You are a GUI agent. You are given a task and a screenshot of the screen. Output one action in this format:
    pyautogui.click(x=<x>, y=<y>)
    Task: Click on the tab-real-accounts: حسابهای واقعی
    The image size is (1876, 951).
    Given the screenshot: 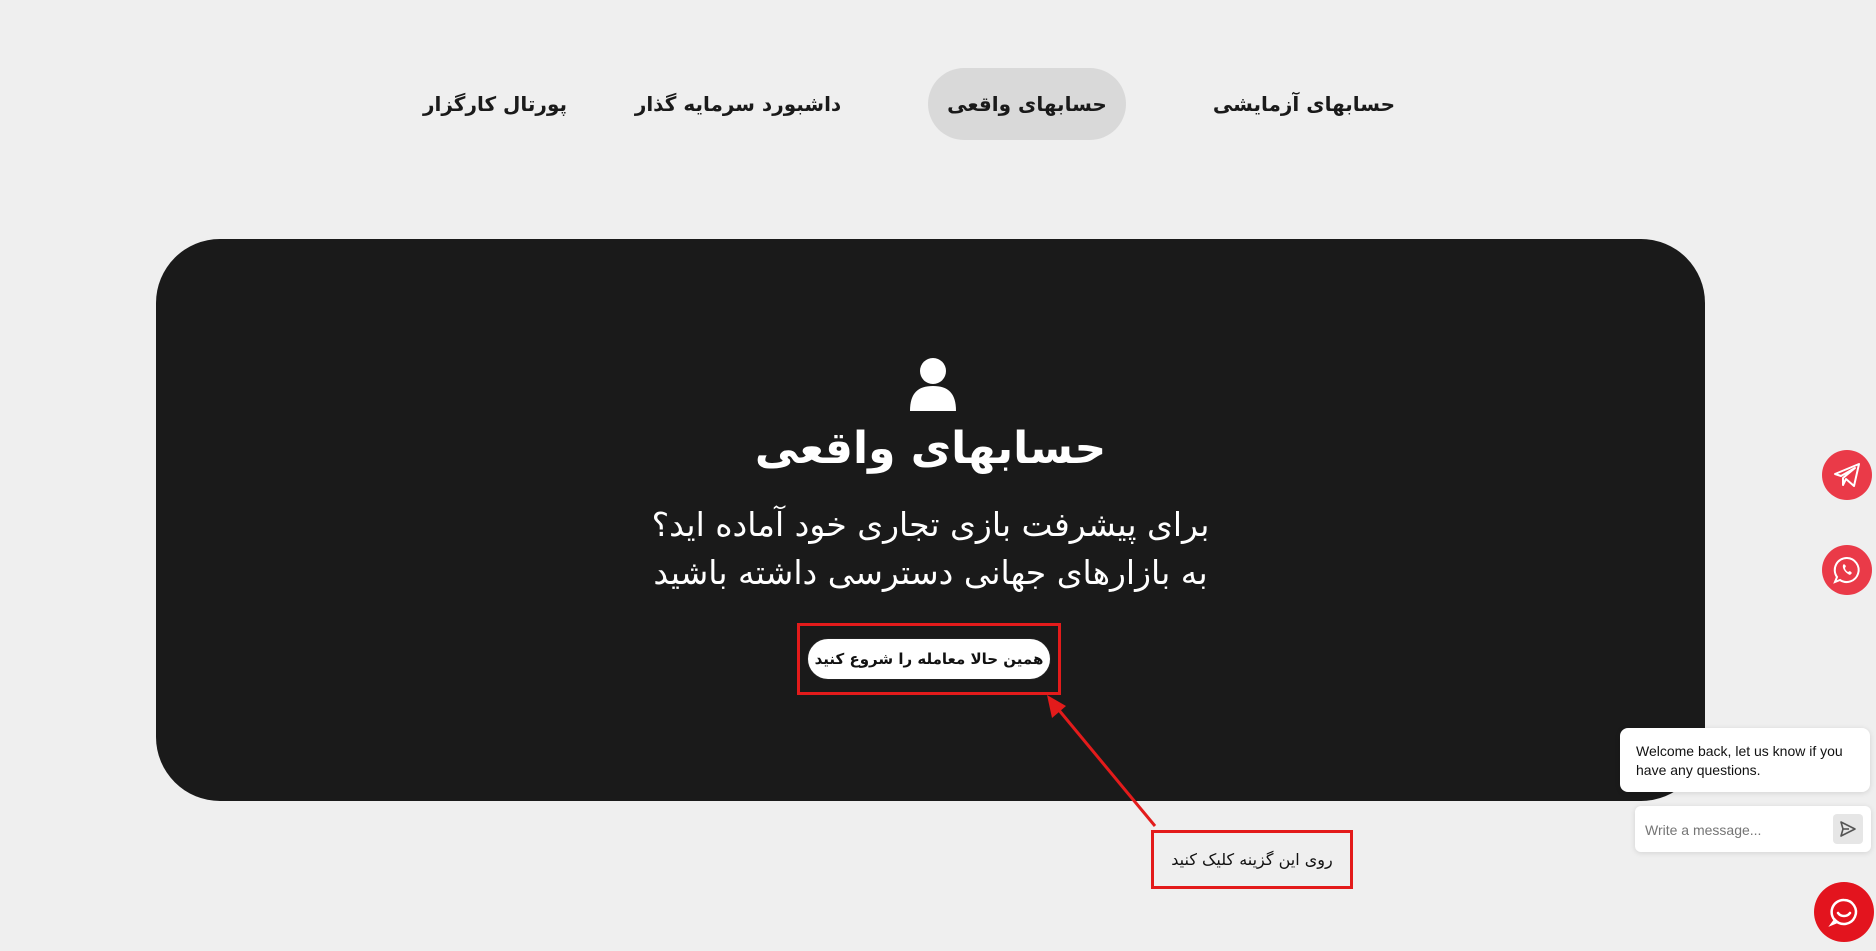 What is the action you would take?
    pyautogui.click(x=1027, y=104)
    